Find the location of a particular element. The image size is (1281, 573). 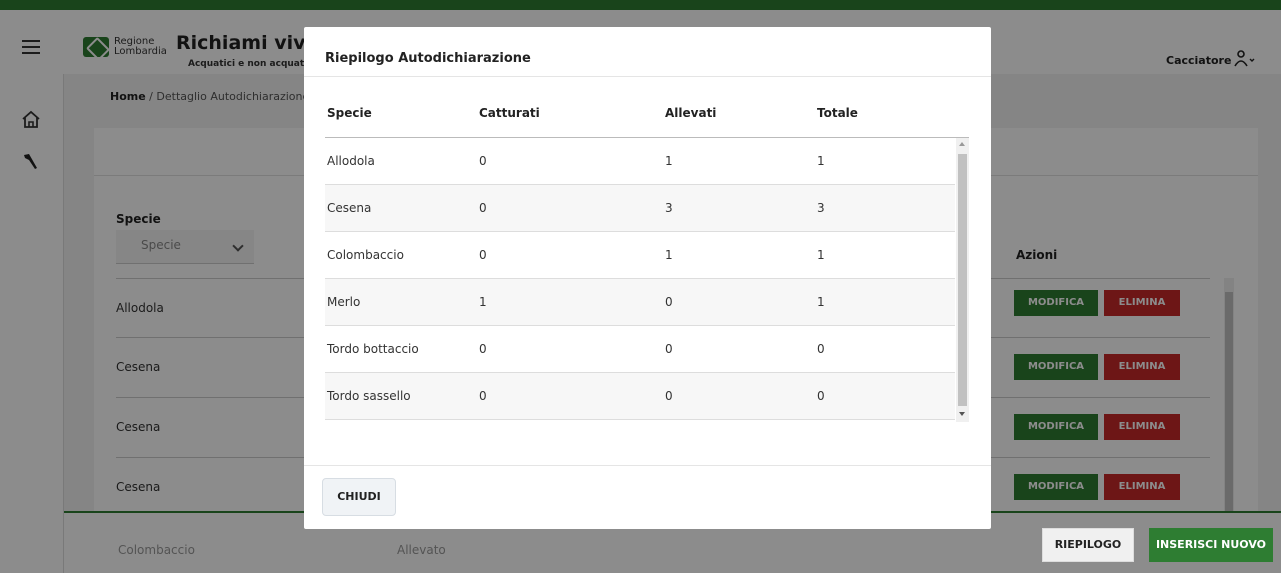

summary-table-header: Specie Catturati Allevati Totale is located at coordinates (647, 122).